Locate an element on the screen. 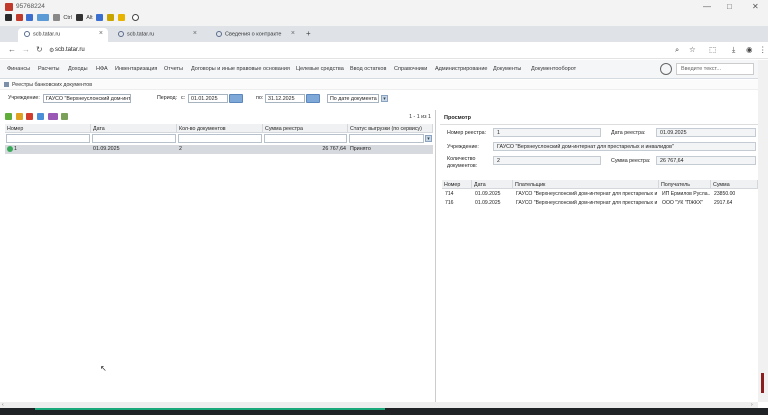 The width and height of the screenshot is (768, 415). menu-inventory: Инвентаризация is located at coordinates (136, 69).